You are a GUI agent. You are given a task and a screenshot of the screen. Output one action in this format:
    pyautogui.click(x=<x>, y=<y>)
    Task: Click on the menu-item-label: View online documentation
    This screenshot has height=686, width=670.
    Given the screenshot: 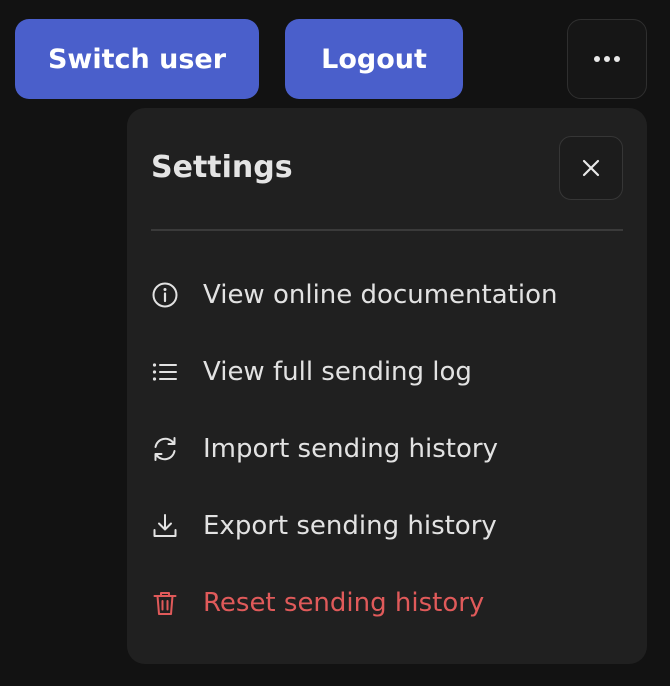 What is the action you would take?
    pyautogui.click(x=380, y=294)
    